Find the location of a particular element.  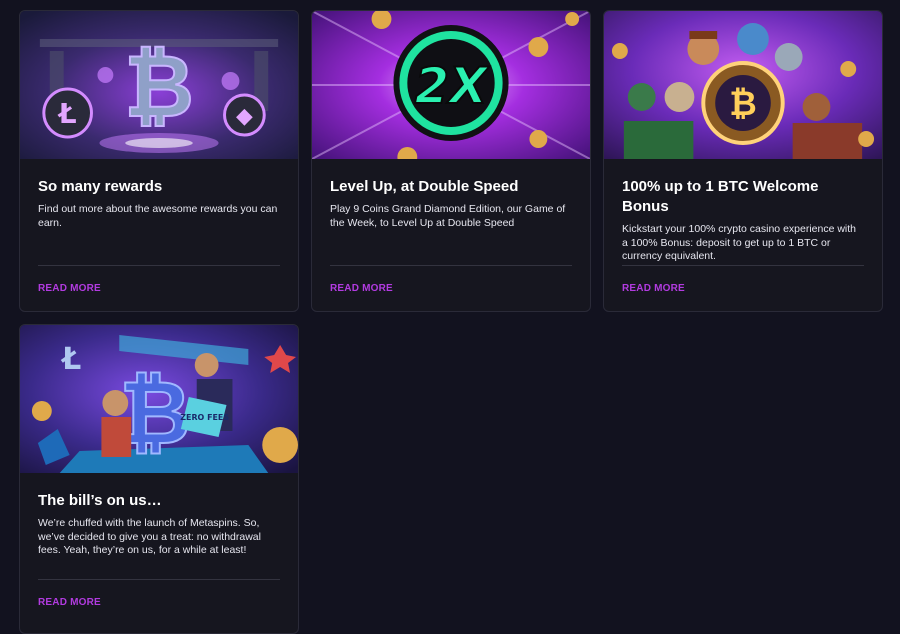

card-title: 100% up to 1 BTC Welcome Bonus is located at coordinates (720, 196).